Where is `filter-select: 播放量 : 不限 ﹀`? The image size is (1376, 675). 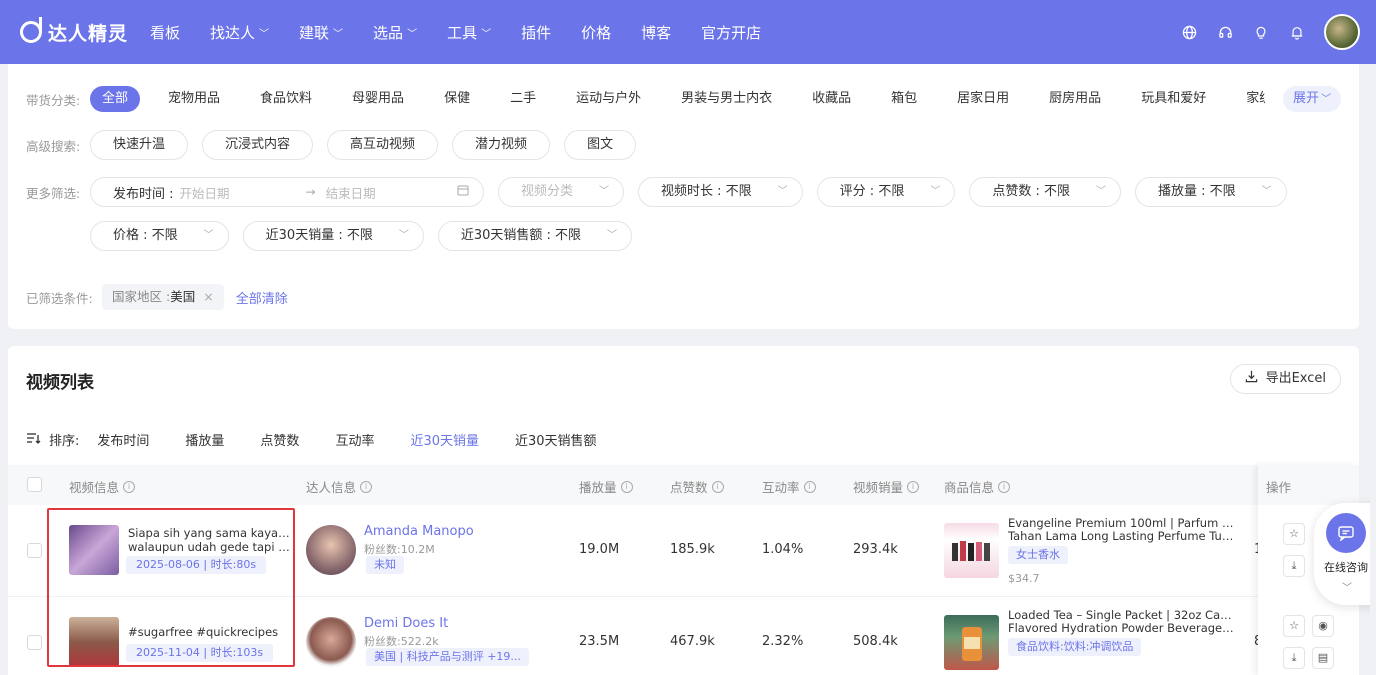
filter-select: 播放量 : 不限 ﹀ is located at coordinates (1210, 192).